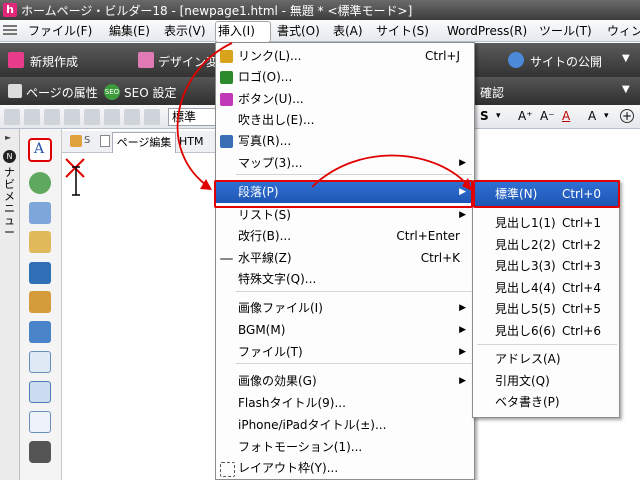 Image resolution: width=640 pixels, height=480 pixels. What do you see at coordinates (144, 142) in the screenshot?
I see `tab-page-edit: ページ編集` at bounding box center [144, 142].